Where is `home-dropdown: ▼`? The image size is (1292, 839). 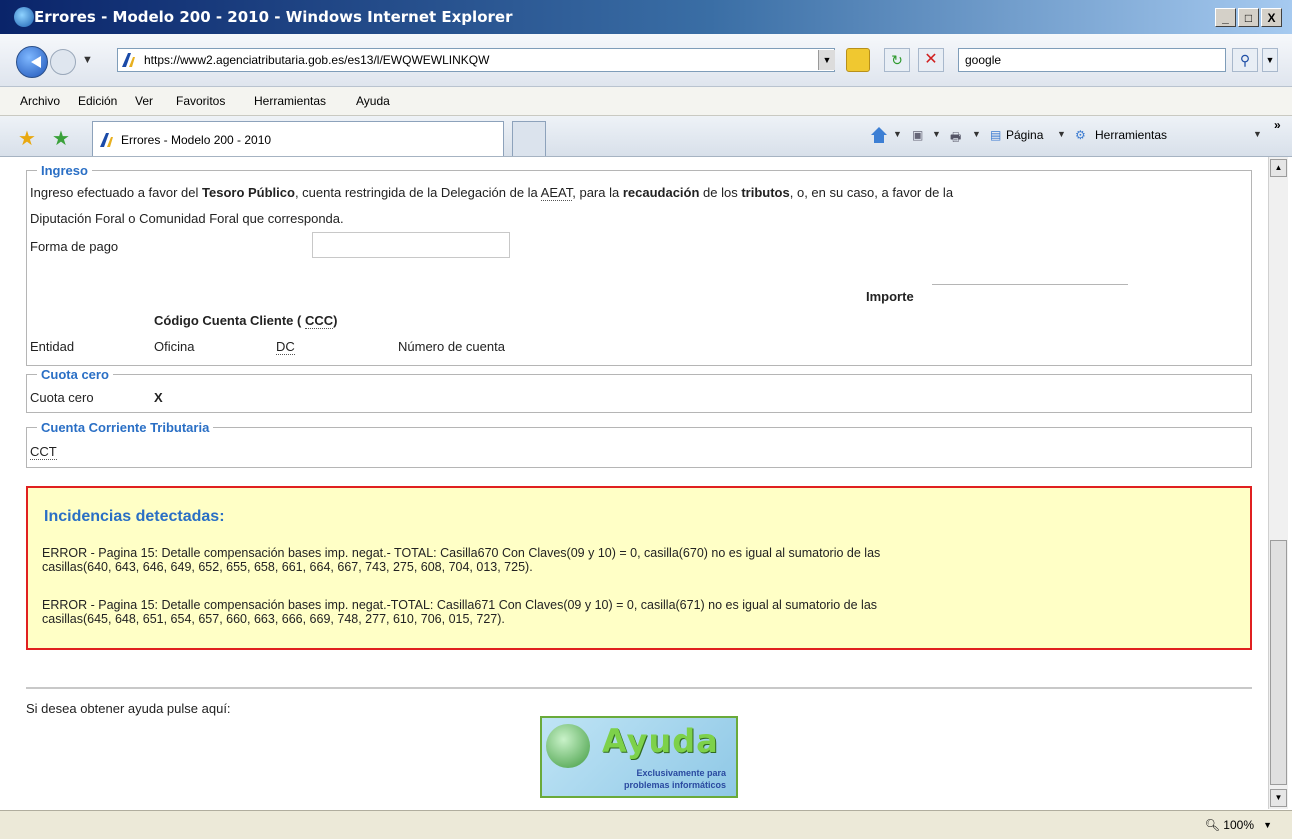
home-dropdown: ▼ is located at coordinates (897, 134).